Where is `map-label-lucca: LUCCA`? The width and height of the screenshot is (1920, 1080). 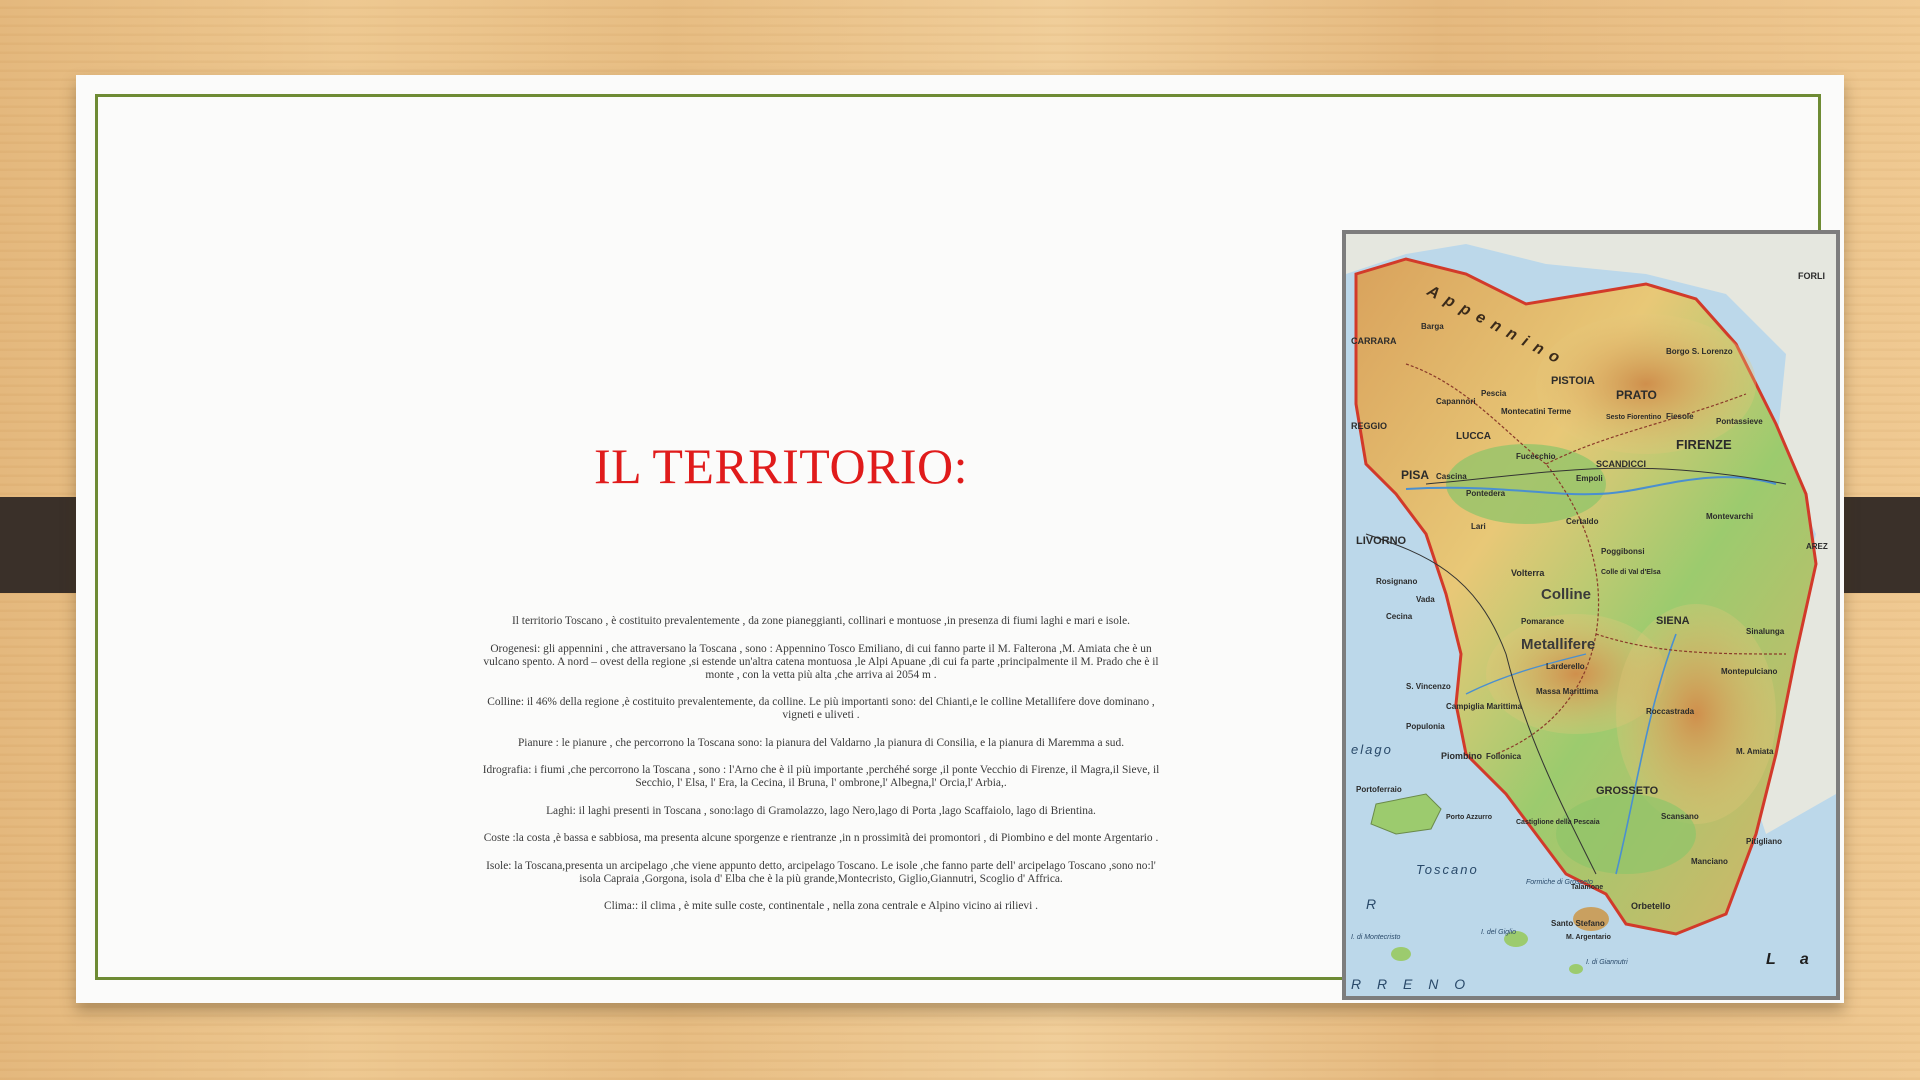
map-label-lucca: LUCCA is located at coordinates (1473, 436).